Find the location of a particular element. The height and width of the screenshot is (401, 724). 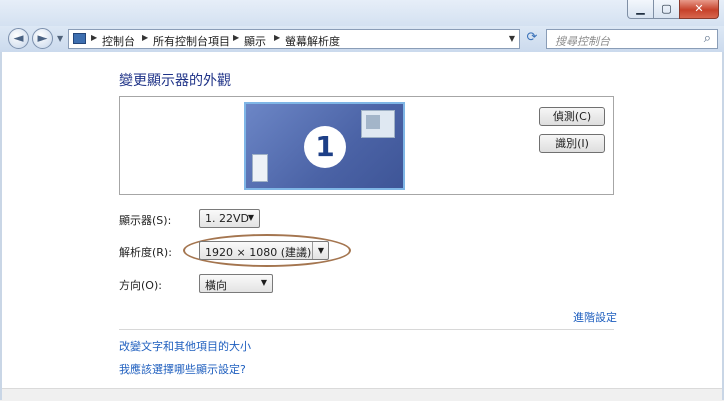

maximize-button: ▢ is located at coordinates (666, 9).